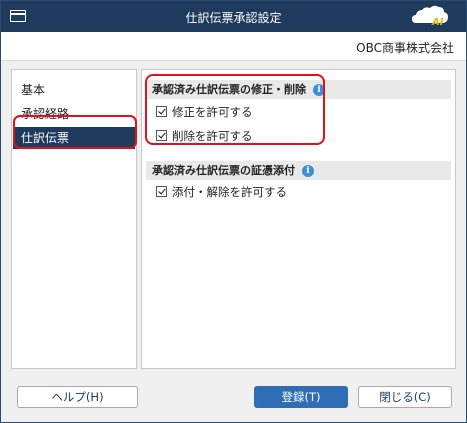  I want to click on title-bar: 仕訳伝票承認設定 AI, so click(233, 16).